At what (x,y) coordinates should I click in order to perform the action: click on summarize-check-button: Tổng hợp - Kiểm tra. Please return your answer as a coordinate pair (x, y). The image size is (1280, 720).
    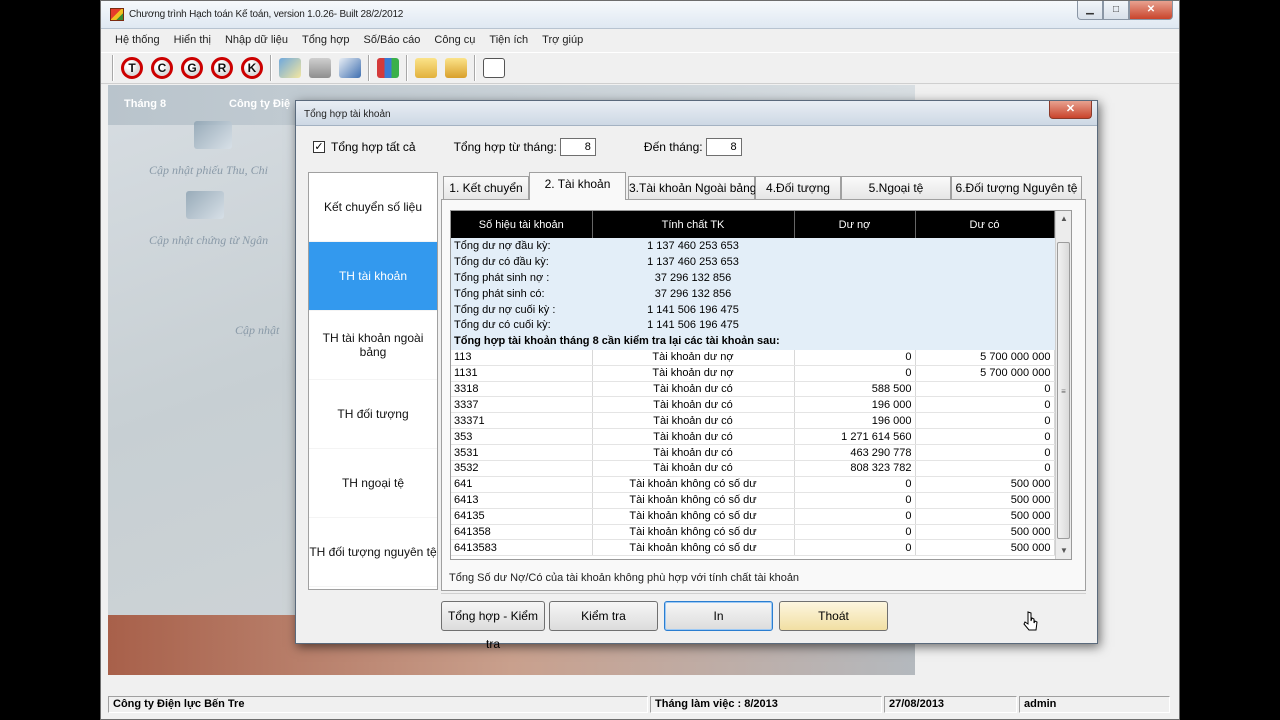
    Looking at the image, I should click on (493, 626).